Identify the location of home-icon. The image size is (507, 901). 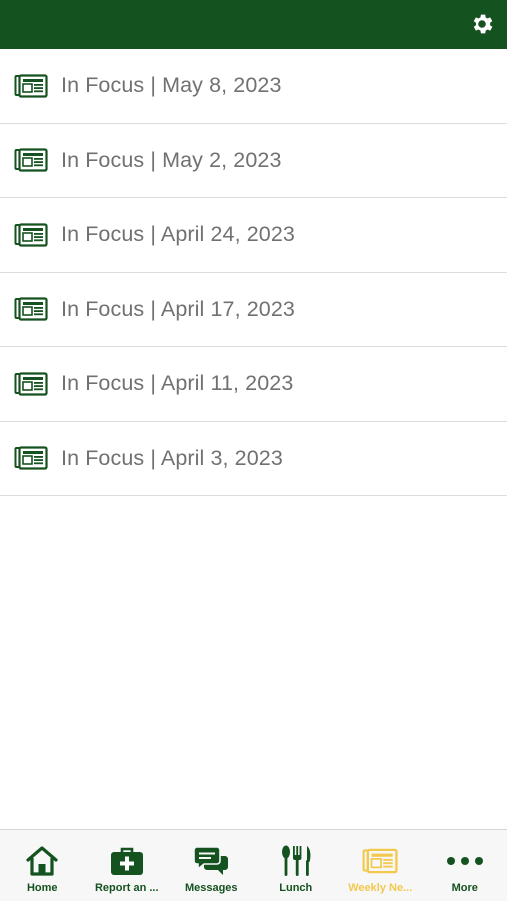
(42, 861).